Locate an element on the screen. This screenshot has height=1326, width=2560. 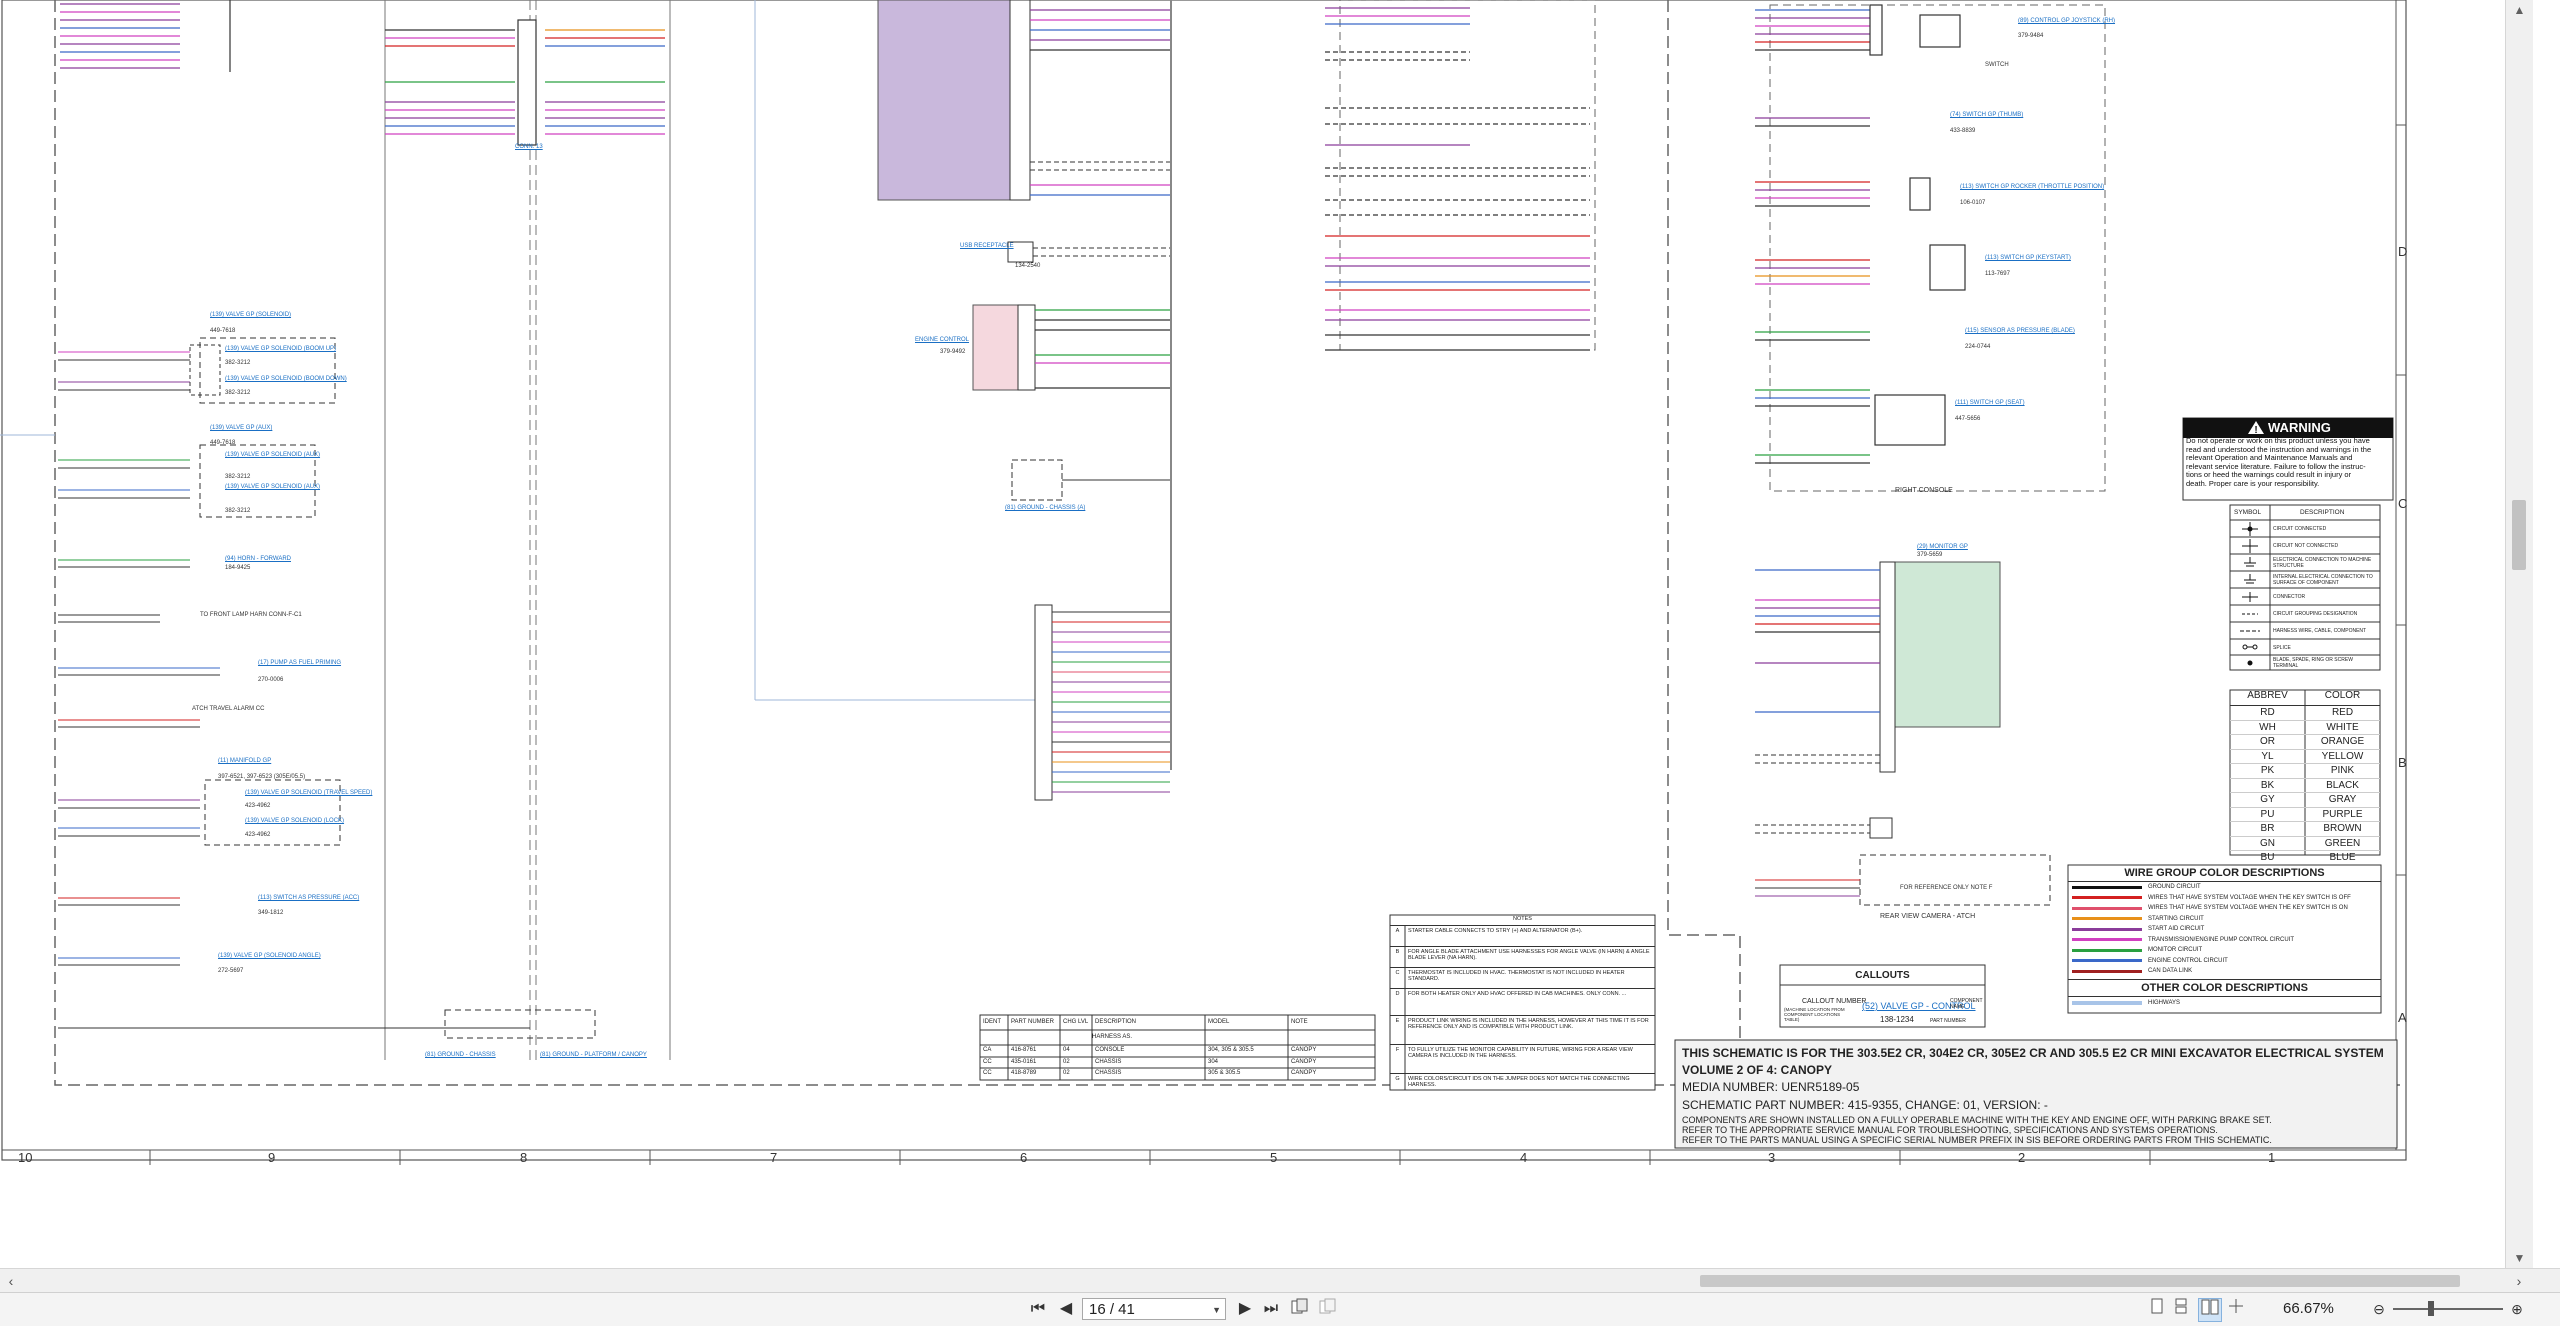
solenoid-callout-4: (139) VALVE GP (AUX) is located at coordinates (241, 428).